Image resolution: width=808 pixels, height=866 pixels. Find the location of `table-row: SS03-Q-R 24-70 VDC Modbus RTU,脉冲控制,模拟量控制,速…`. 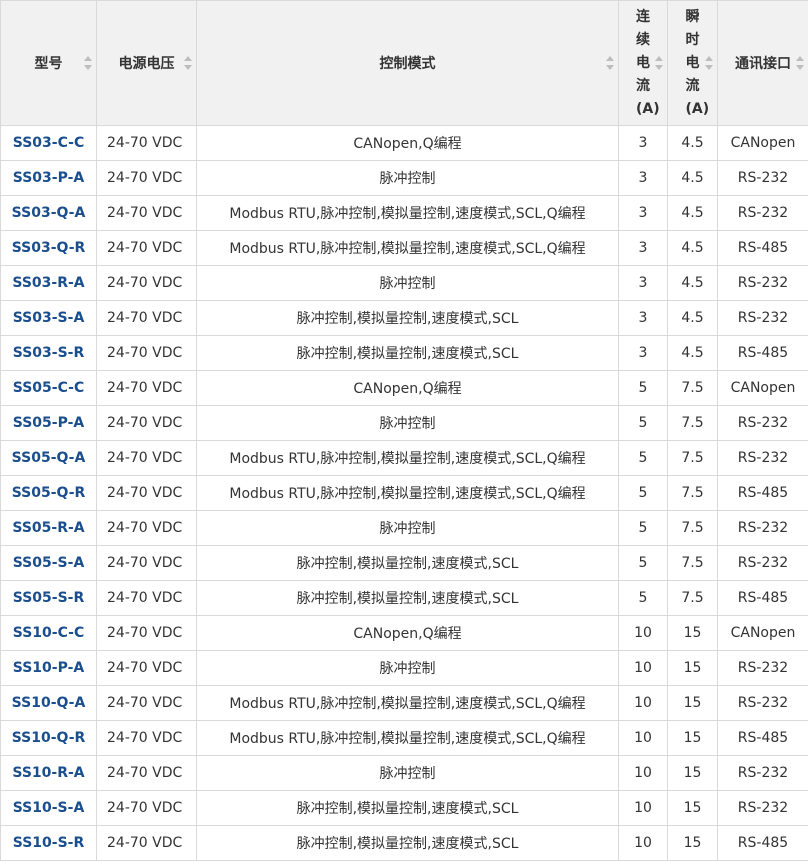

table-row: SS03-Q-R 24-70 VDC Modbus RTU,脉冲控制,模拟量控制,速… is located at coordinates (404, 248).